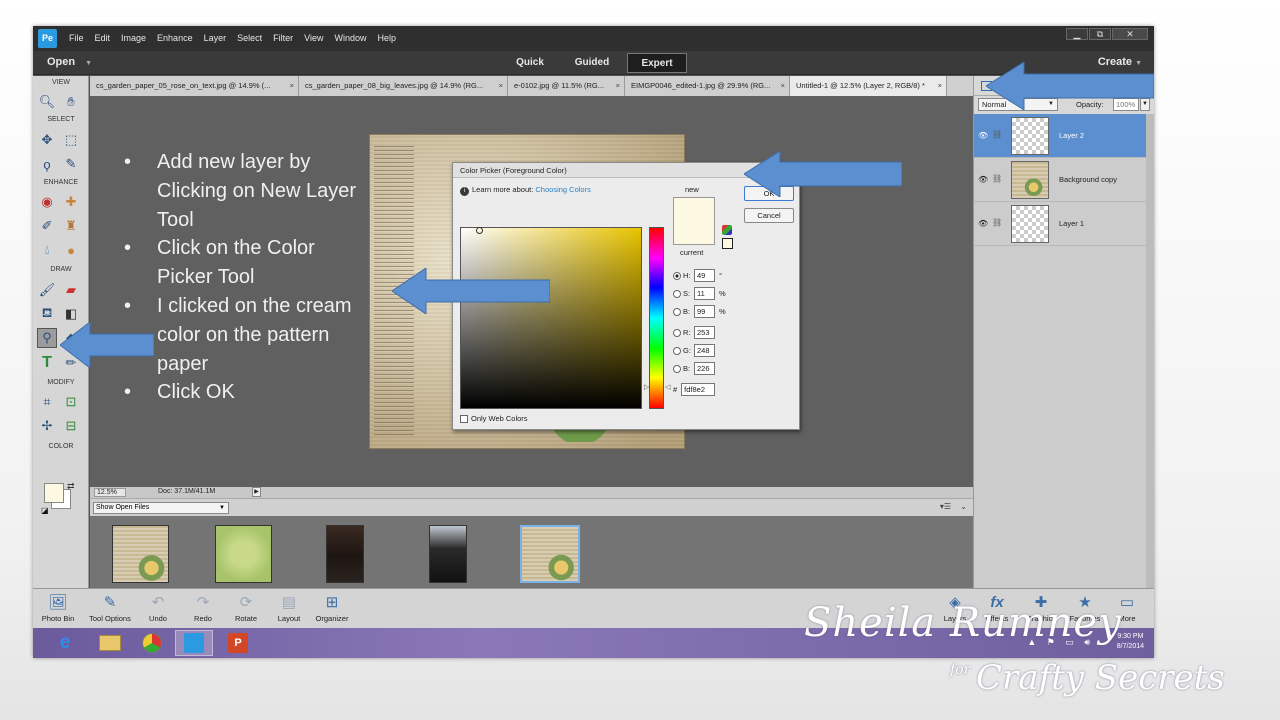 Image resolution: width=1280 pixels, height=720 pixels. What do you see at coordinates (350, 38) in the screenshot?
I see `menu-window: Window` at bounding box center [350, 38].